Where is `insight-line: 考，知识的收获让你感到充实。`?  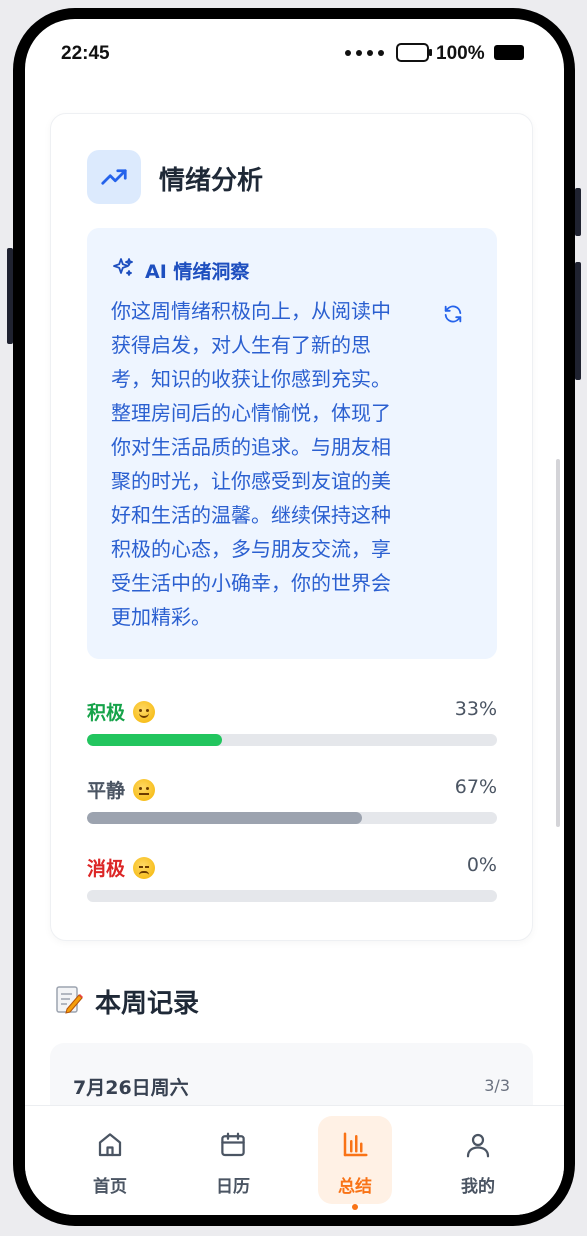 insight-line: 考，知识的收获让你感到充实。 is located at coordinates (251, 379).